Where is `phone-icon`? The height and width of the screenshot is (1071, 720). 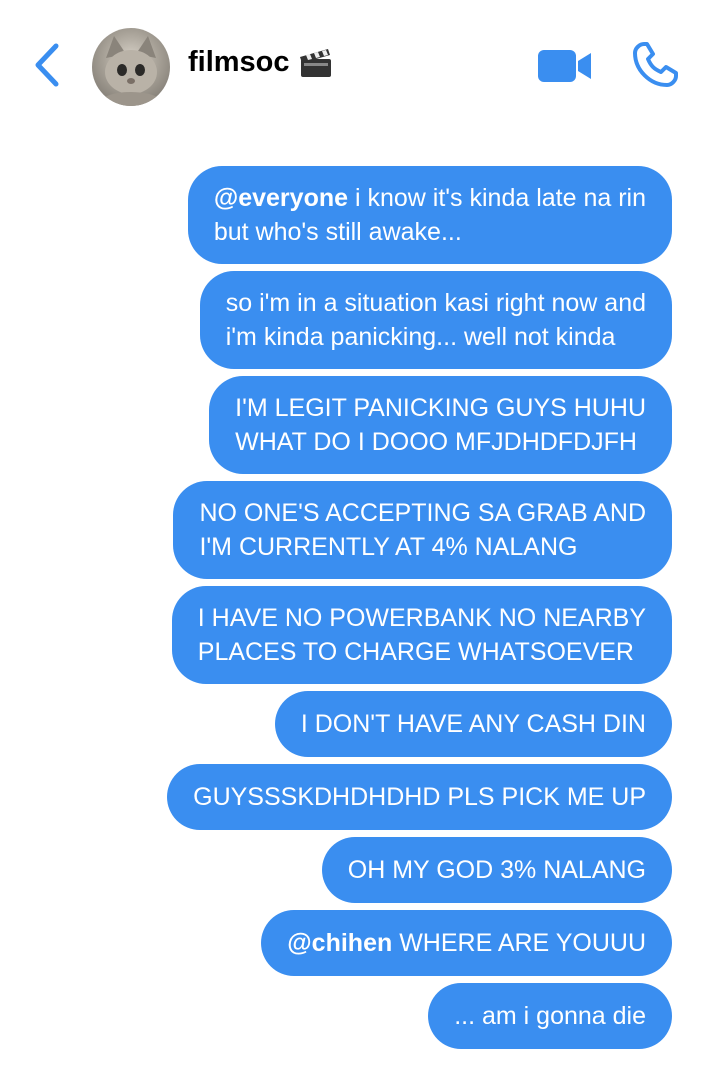
phone-icon is located at coordinates (655, 65).